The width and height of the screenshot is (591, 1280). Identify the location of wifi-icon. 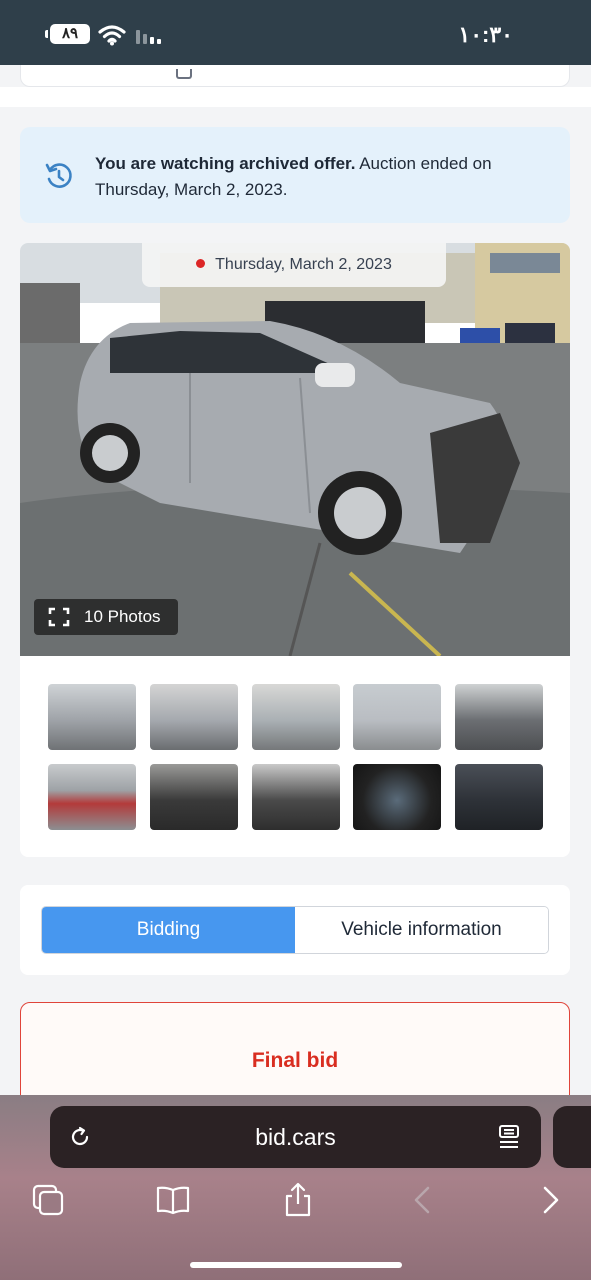
(112, 35).